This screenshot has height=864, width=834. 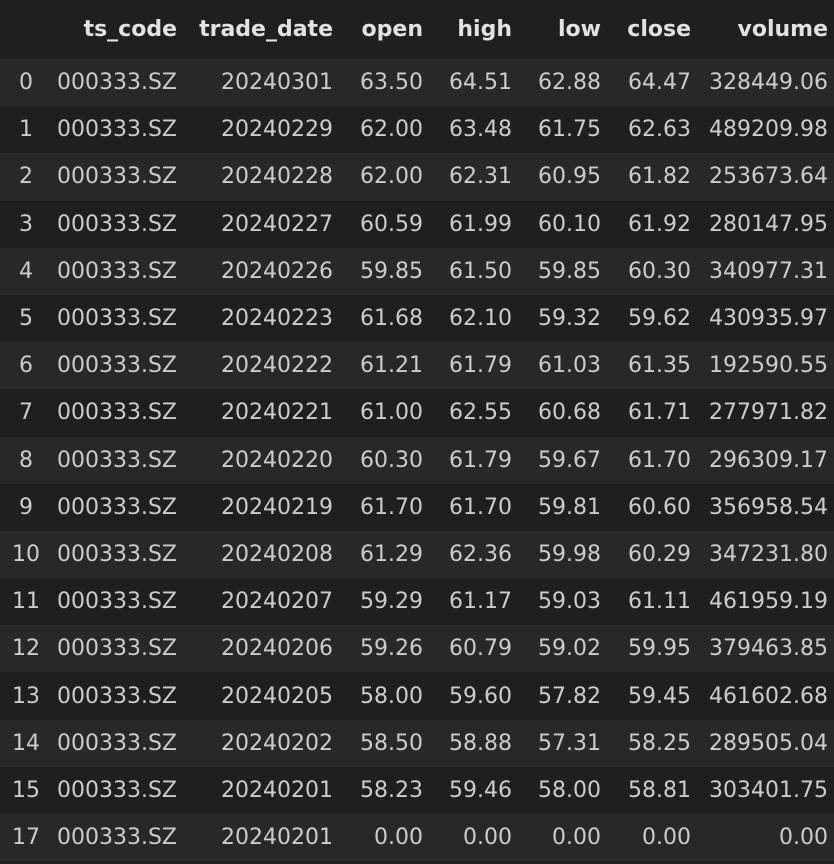 What do you see at coordinates (26, 177) in the screenshot?
I see `row-index: 2` at bounding box center [26, 177].